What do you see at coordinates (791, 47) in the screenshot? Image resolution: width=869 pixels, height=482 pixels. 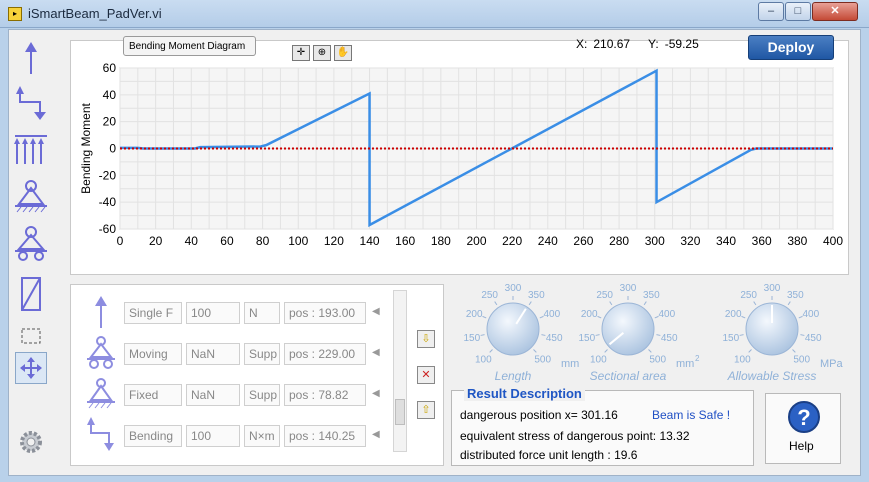 I see `deploy-button: Deploy` at bounding box center [791, 47].